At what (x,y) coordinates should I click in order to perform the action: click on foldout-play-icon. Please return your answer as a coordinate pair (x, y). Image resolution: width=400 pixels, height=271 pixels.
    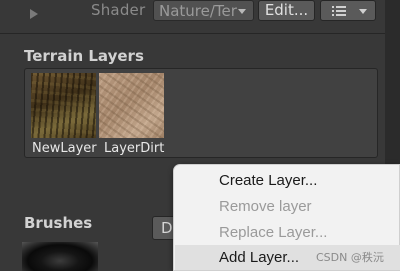
    Looking at the image, I should click on (34, 14).